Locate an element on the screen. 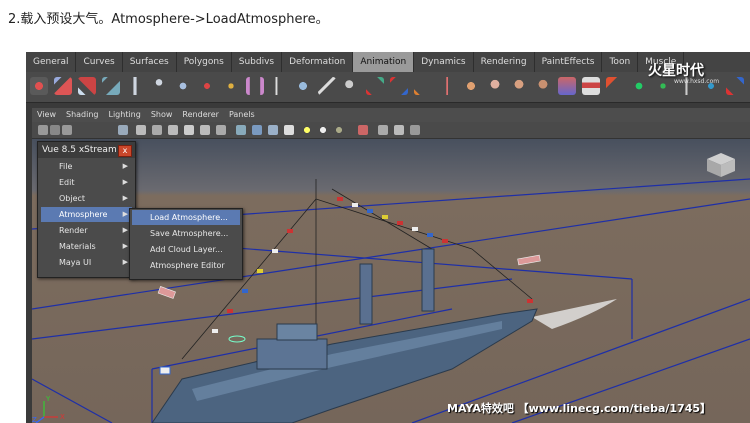 Image resolution: width=750 pixels, height=423 pixels. viewport-menu-show: Show is located at coordinates (162, 115).